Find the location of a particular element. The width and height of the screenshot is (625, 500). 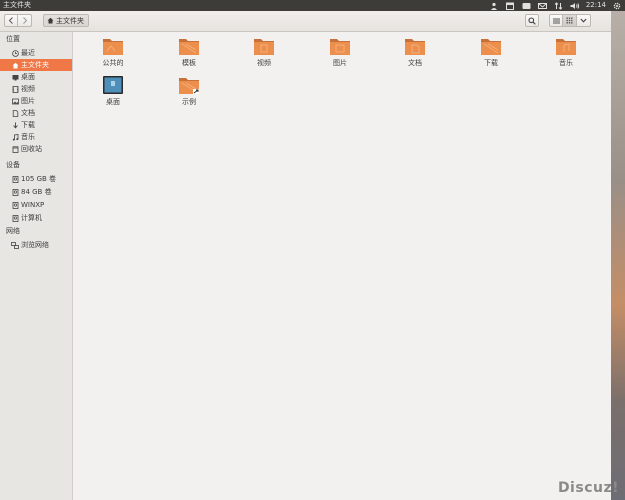

sidebar-section-places: 位置 is located at coordinates (13, 39).